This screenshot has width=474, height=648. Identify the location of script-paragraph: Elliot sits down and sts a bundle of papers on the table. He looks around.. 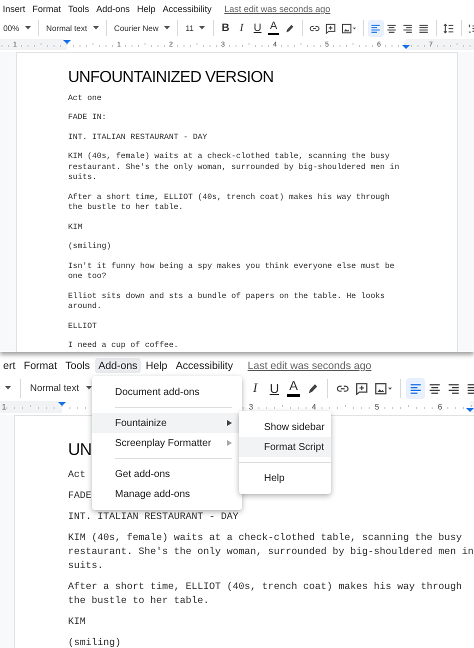
(227, 302).